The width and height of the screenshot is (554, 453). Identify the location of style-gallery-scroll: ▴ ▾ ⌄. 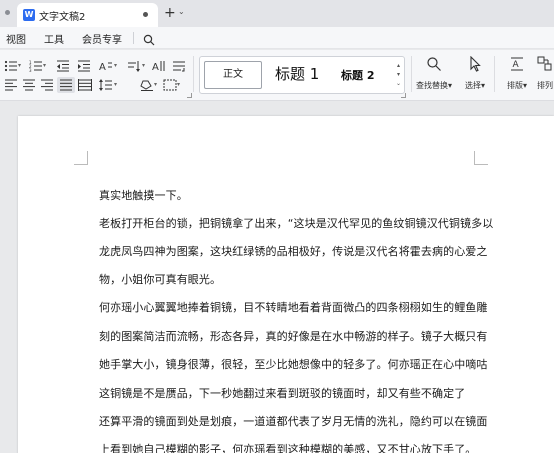
(398, 74).